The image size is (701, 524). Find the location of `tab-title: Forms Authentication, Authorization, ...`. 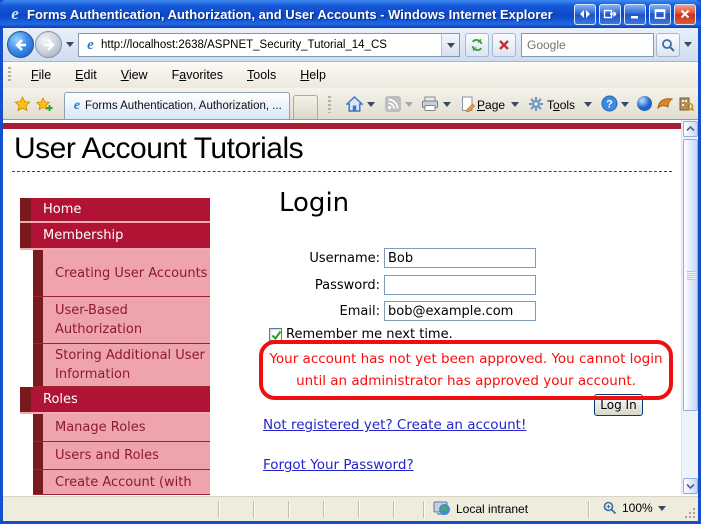

tab-title: Forms Authentication, Authorization, ... is located at coordinates (183, 106).